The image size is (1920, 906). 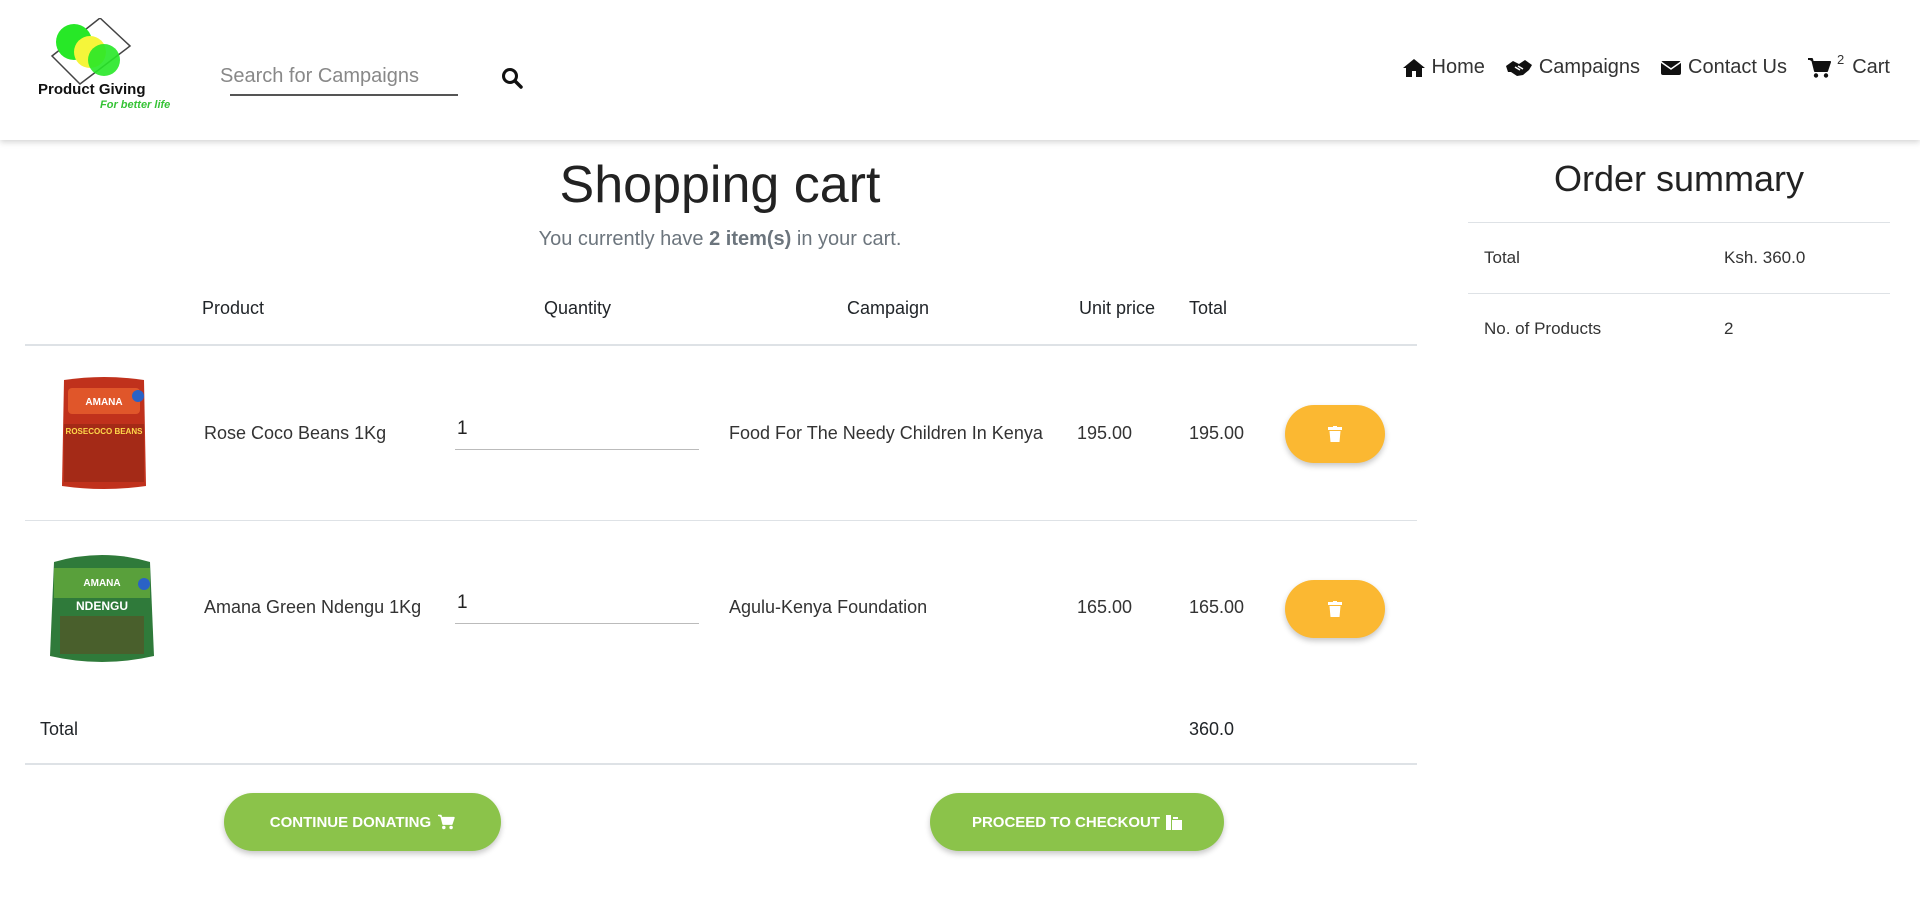 I want to click on unit-price: 195.00, so click(x=1105, y=433).